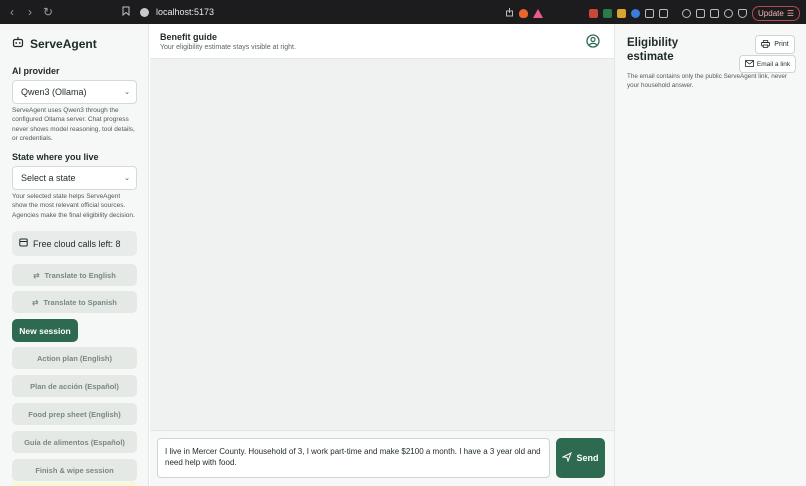  What do you see at coordinates (63, 44) in the screenshot?
I see `brand-name: ServeAgent` at bounding box center [63, 44].